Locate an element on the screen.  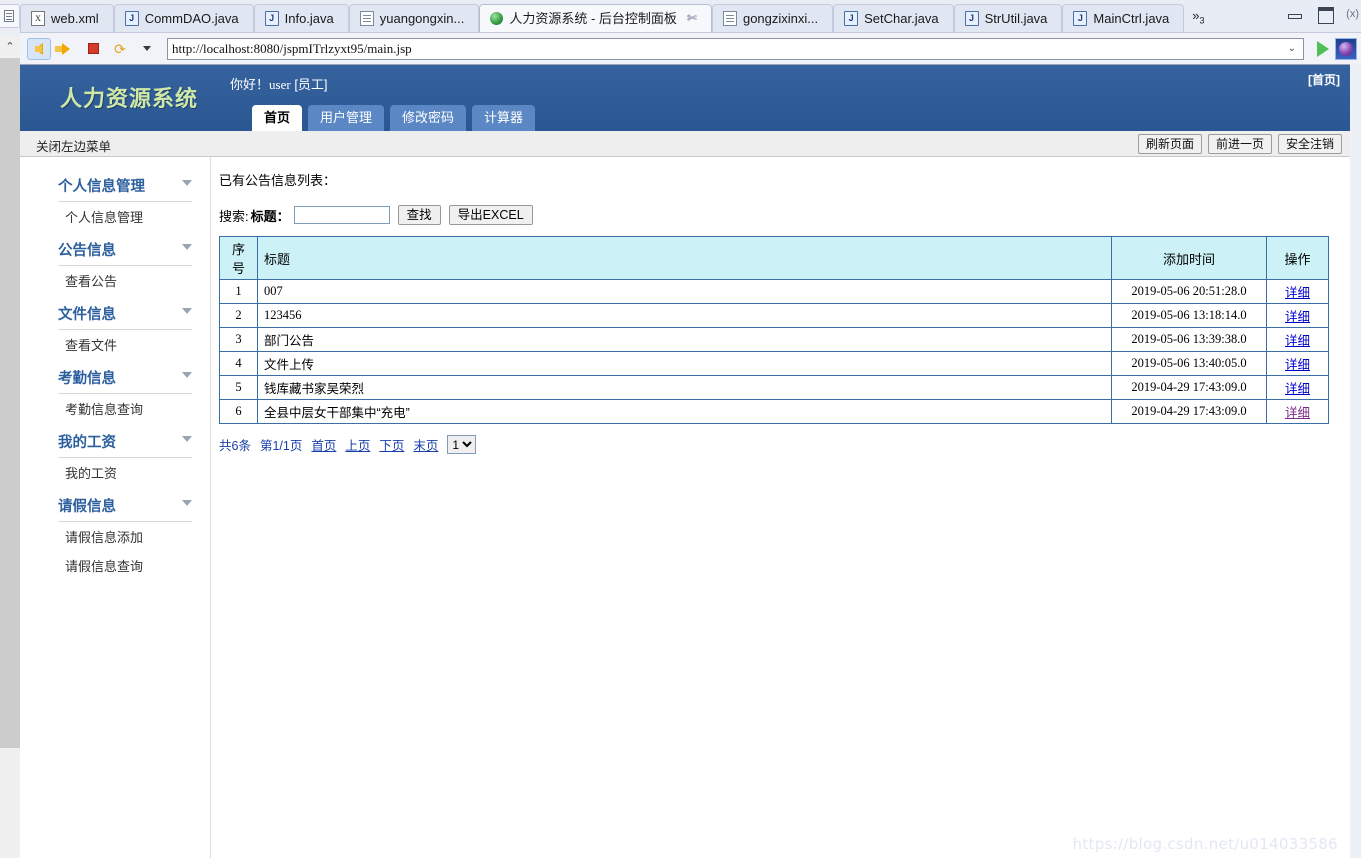
export-excel-button: 导出EXCEL is located at coordinates (490, 215).